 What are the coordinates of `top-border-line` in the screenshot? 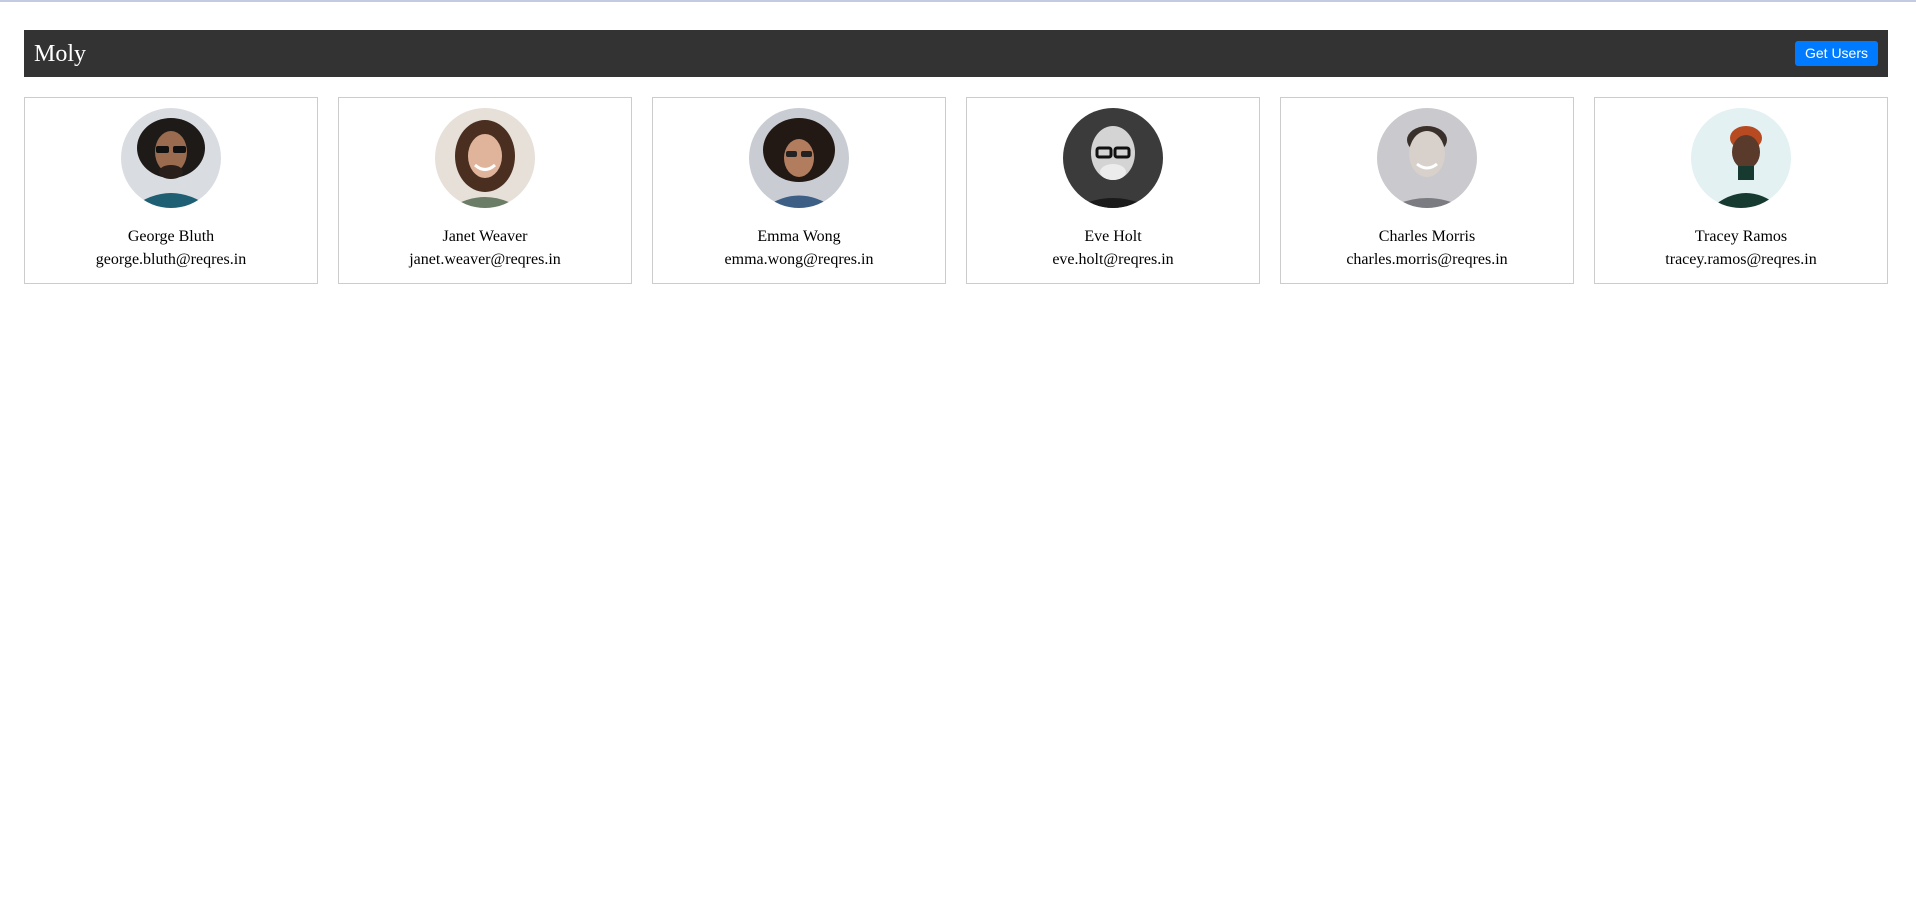 It's located at (958, 1).